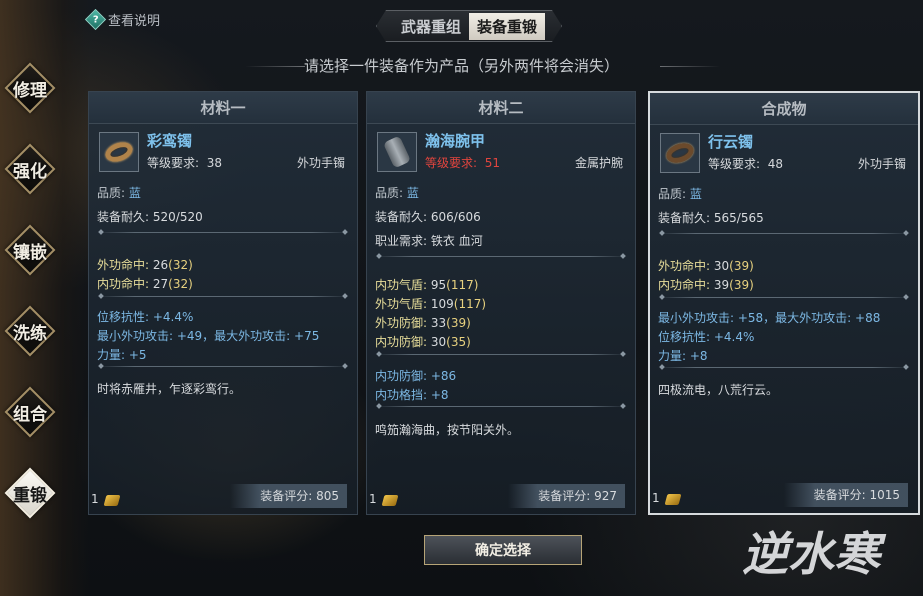 This screenshot has width=923, height=596. I want to click on item-type: 金属护腕, so click(598, 163).